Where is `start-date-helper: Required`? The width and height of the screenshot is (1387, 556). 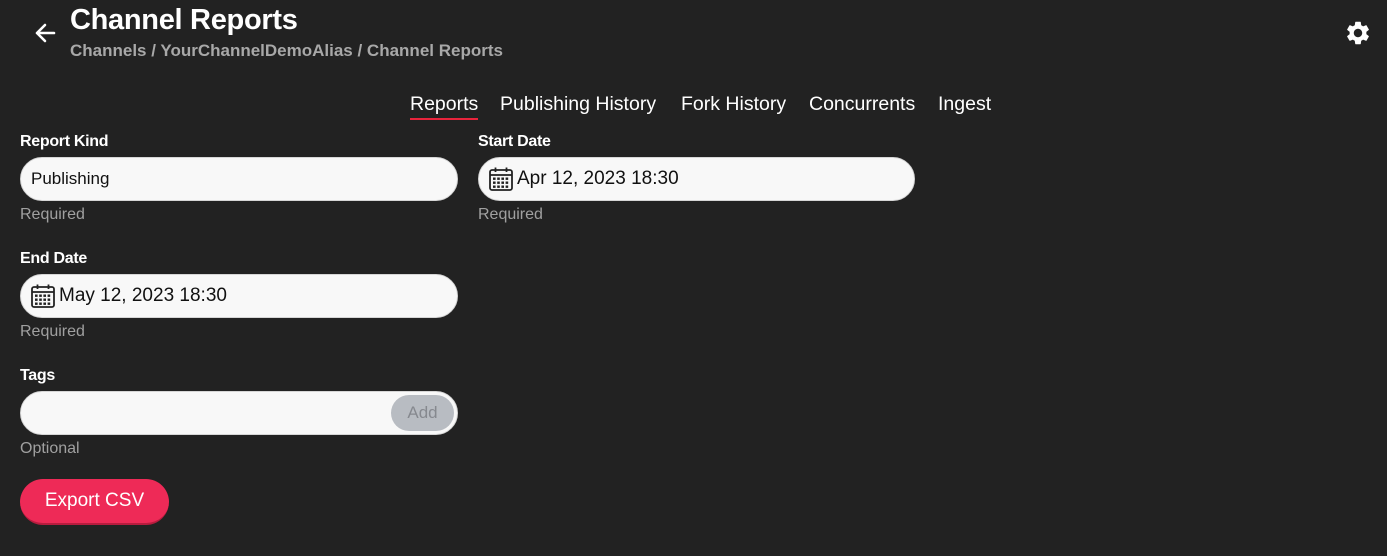 start-date-helper: Required is located at coordinates (510, 214).